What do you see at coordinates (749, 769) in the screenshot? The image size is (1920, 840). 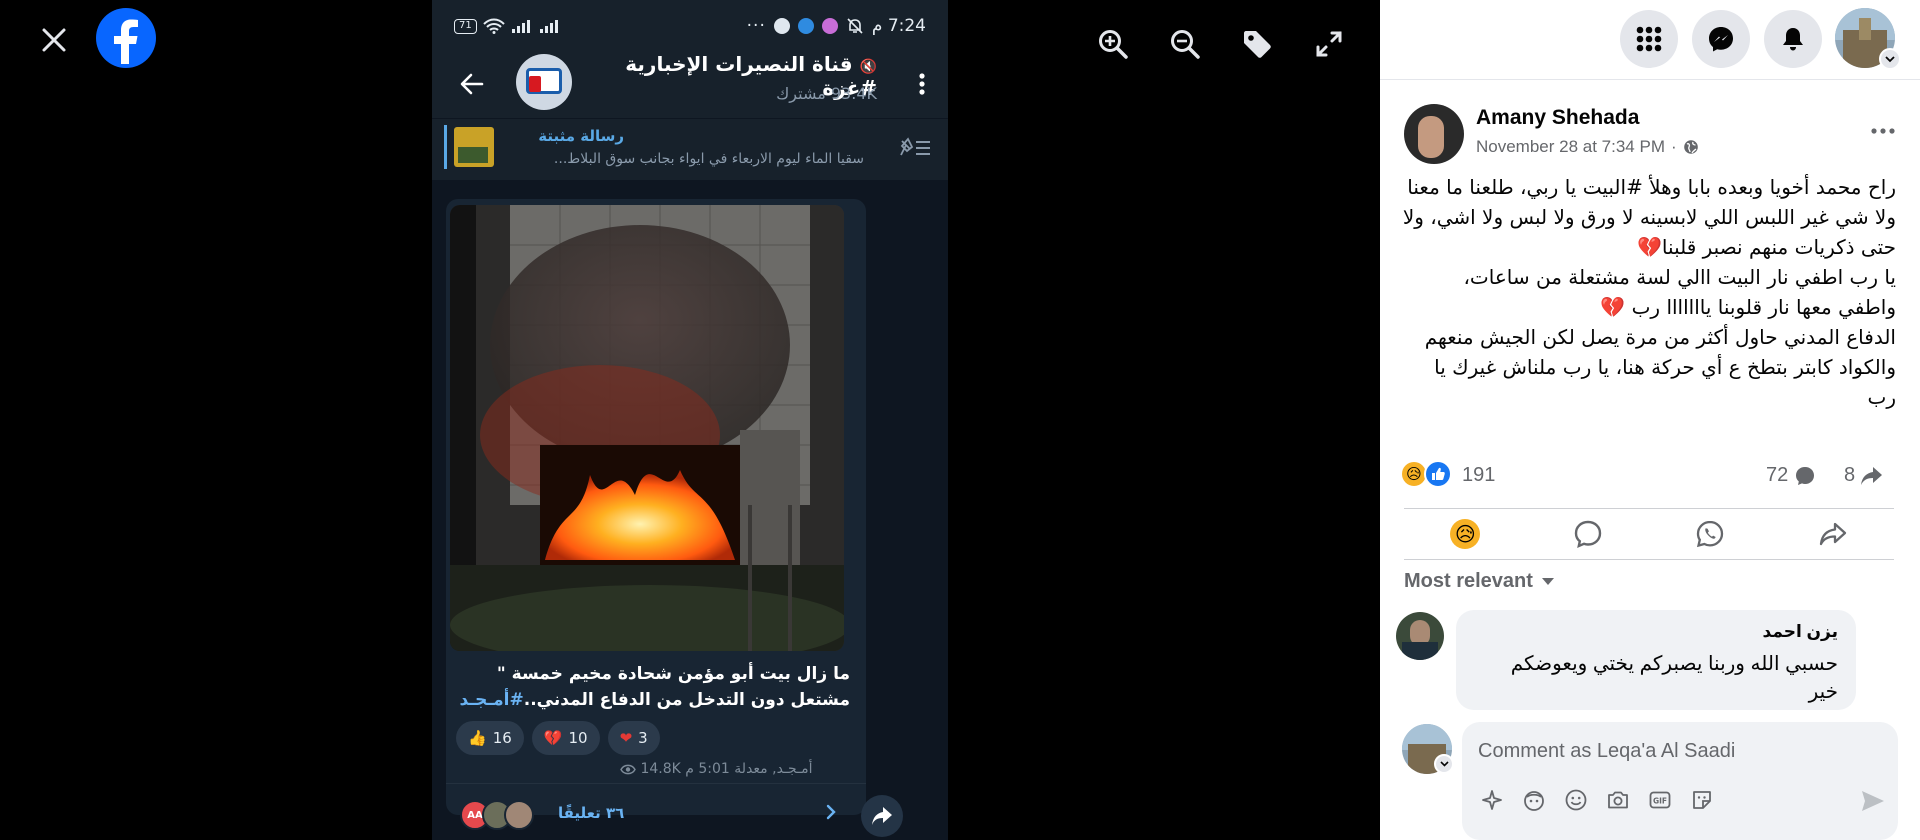 I see `post-author-time: أمـجـد, معدلة 5:01 م` at bounding box center [749, 769].